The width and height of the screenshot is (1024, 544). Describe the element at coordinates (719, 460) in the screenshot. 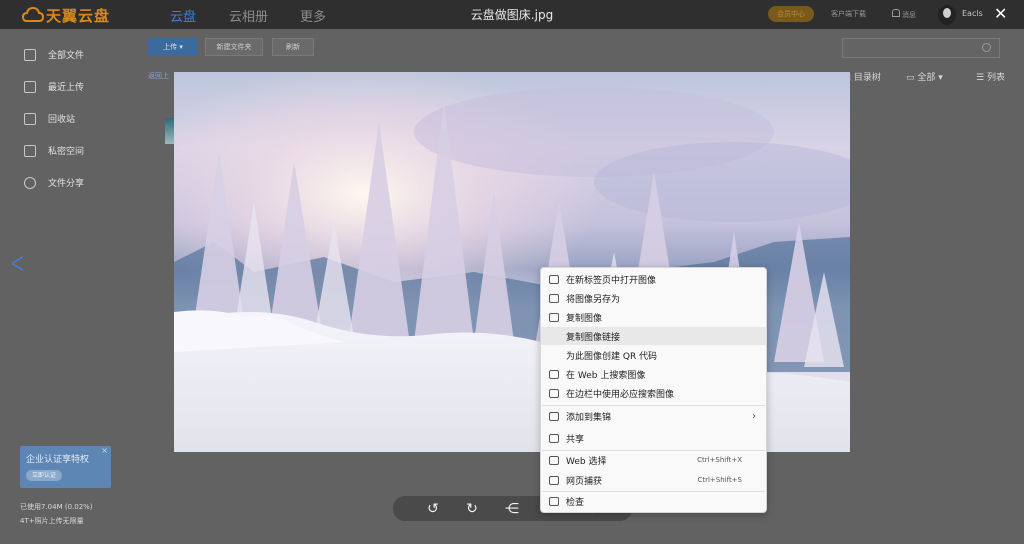

I see `menu-item-shortcut: Ctrl+Shift+X` at that location.